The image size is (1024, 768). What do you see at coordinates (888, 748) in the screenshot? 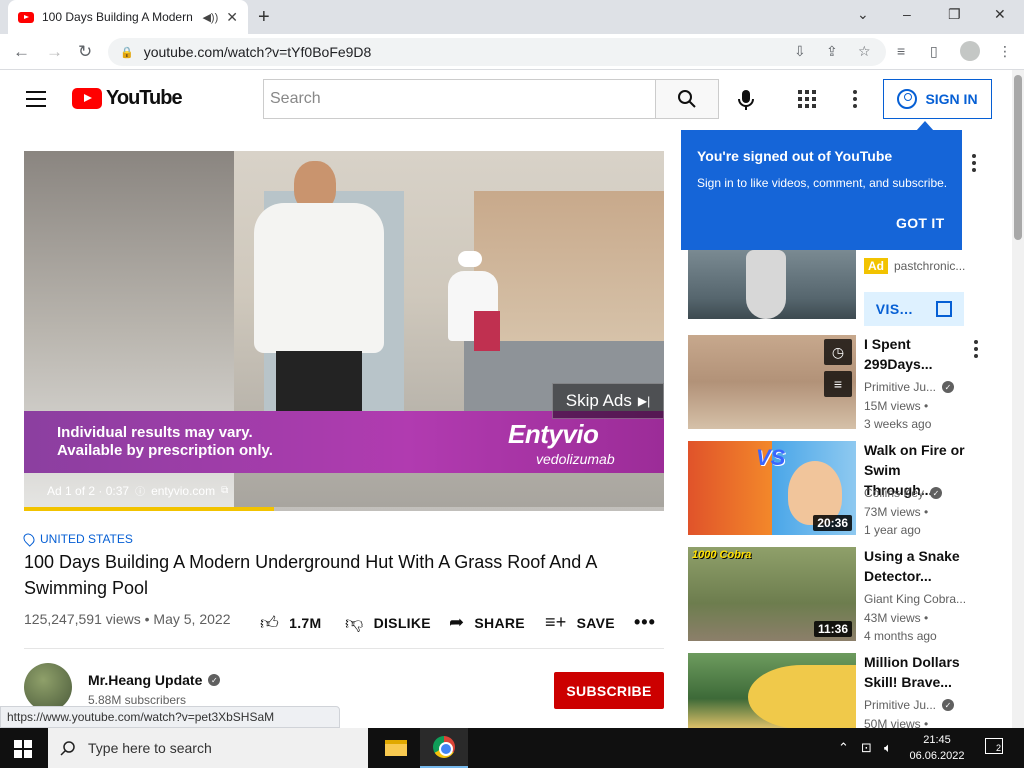
I see `volume-icon: 🔈︎` at bounding box center [888, 748].